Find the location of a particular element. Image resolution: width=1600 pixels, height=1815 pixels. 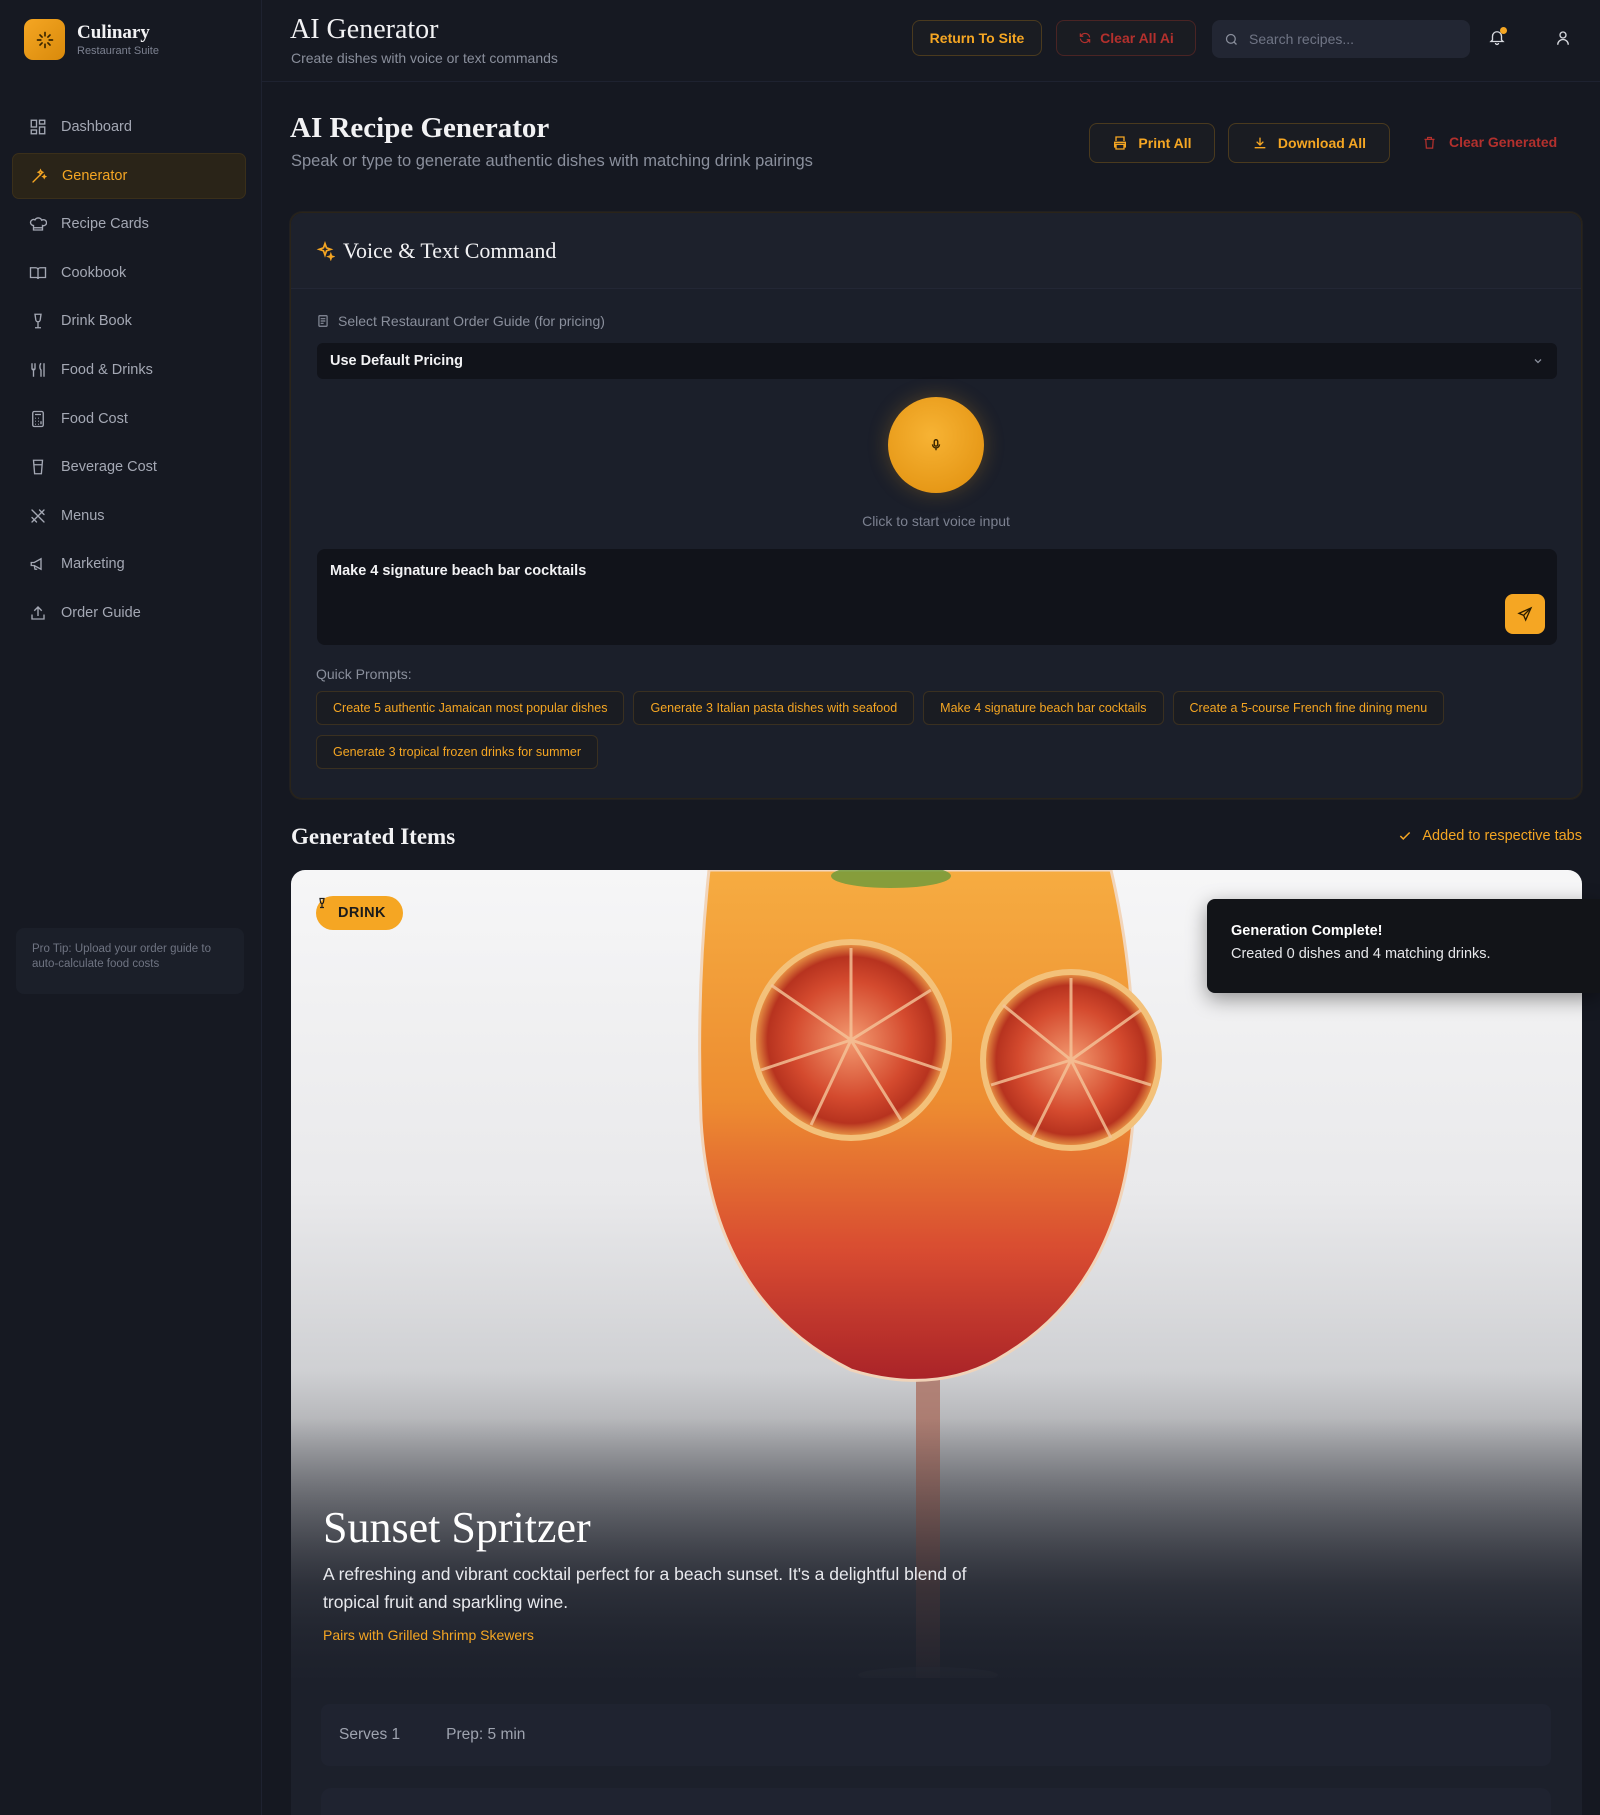

send-button is located at coordinates (1525, 614).